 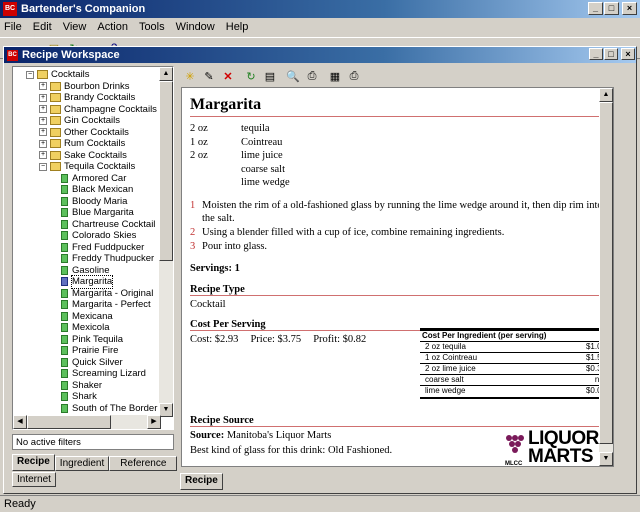 I want to click on source-name: Manitoba's Liquor Marts, so click(x=279, y=435).